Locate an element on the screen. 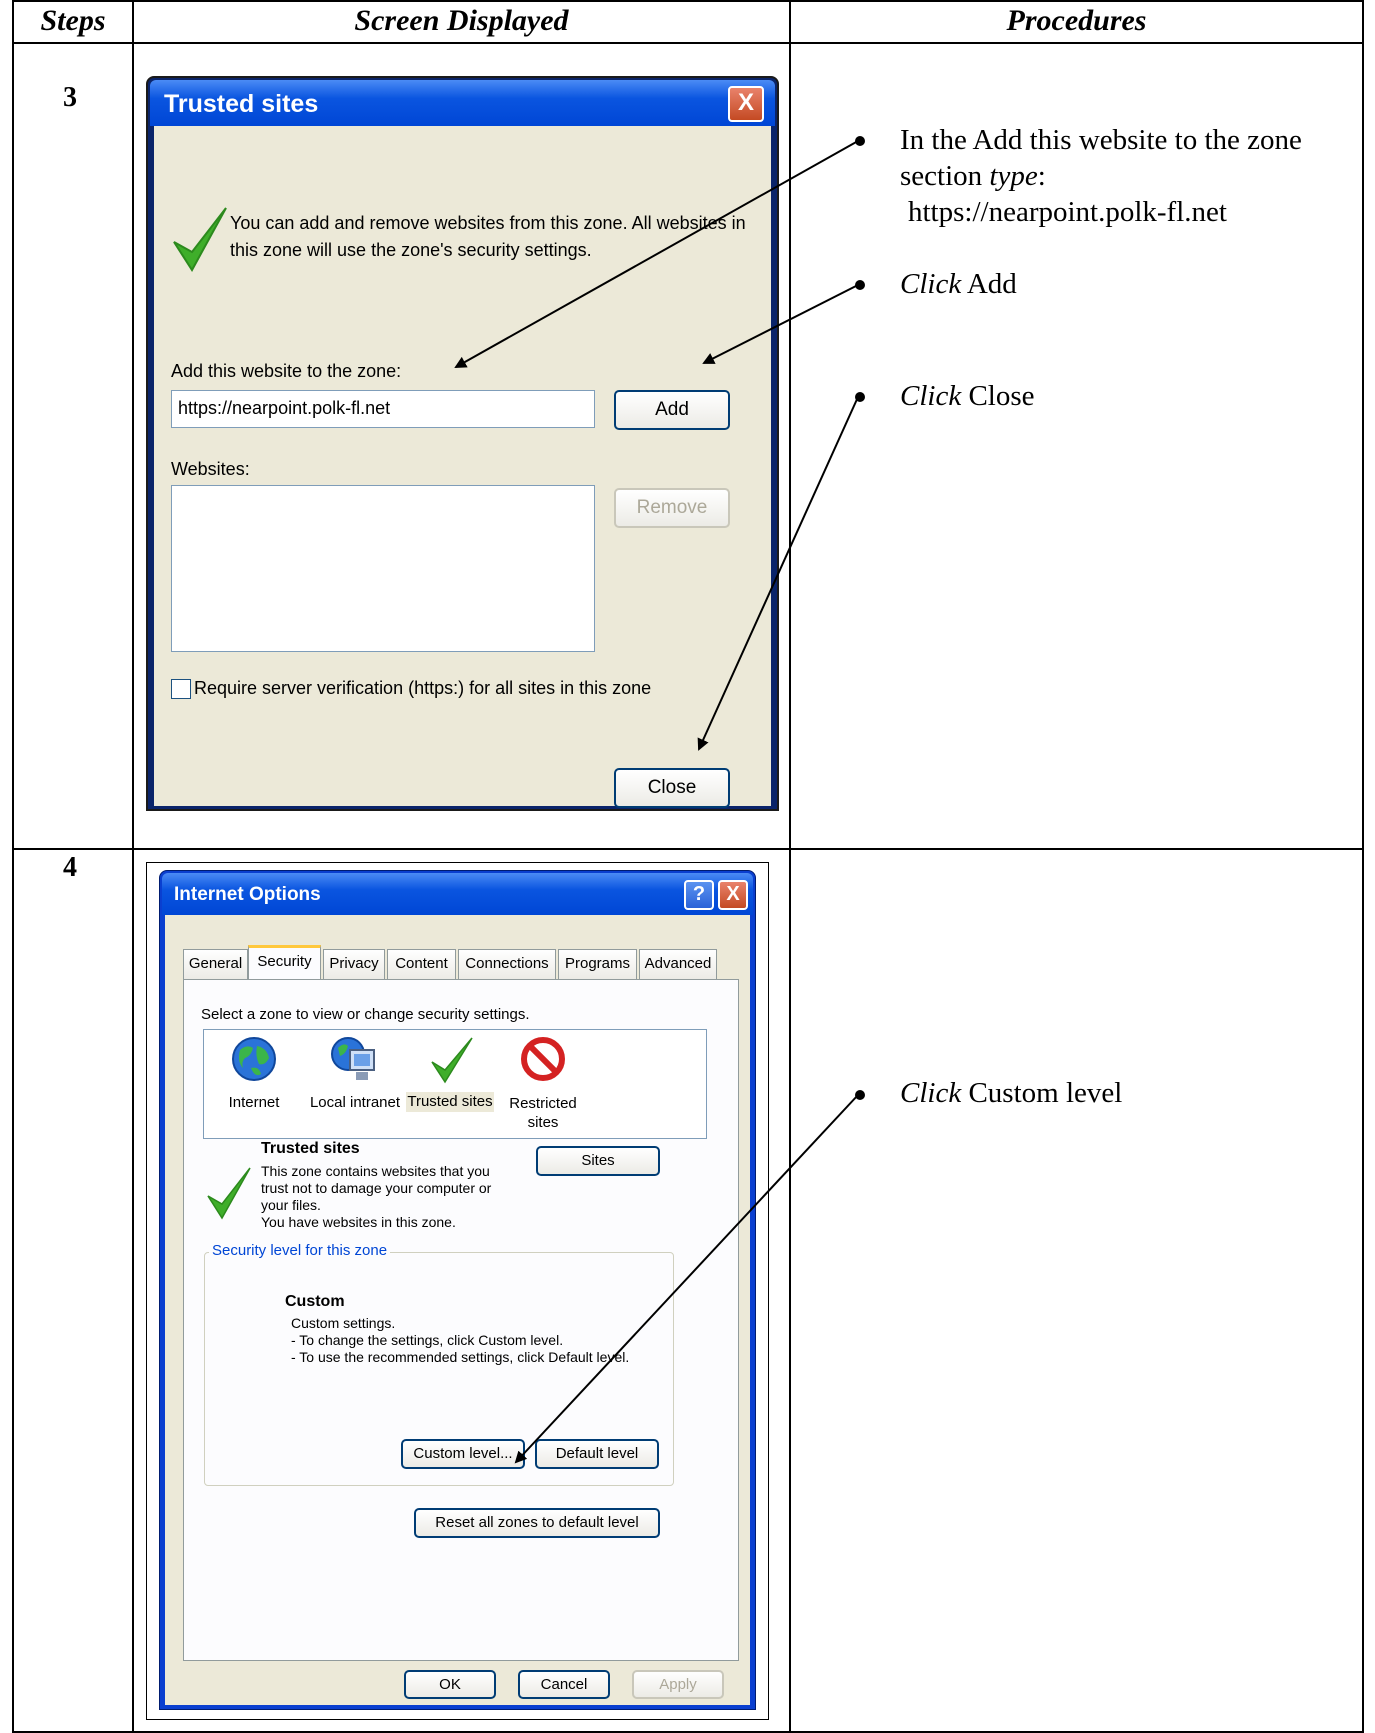 This screenshot has width=1375, height=1733. arrow-to-custom-level is located at coordinates (686, 1279).